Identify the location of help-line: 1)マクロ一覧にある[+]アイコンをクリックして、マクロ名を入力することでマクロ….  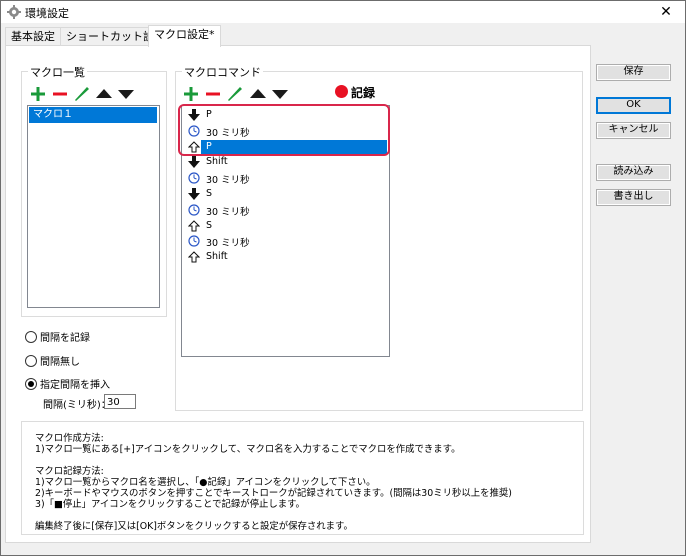
(248, 449).